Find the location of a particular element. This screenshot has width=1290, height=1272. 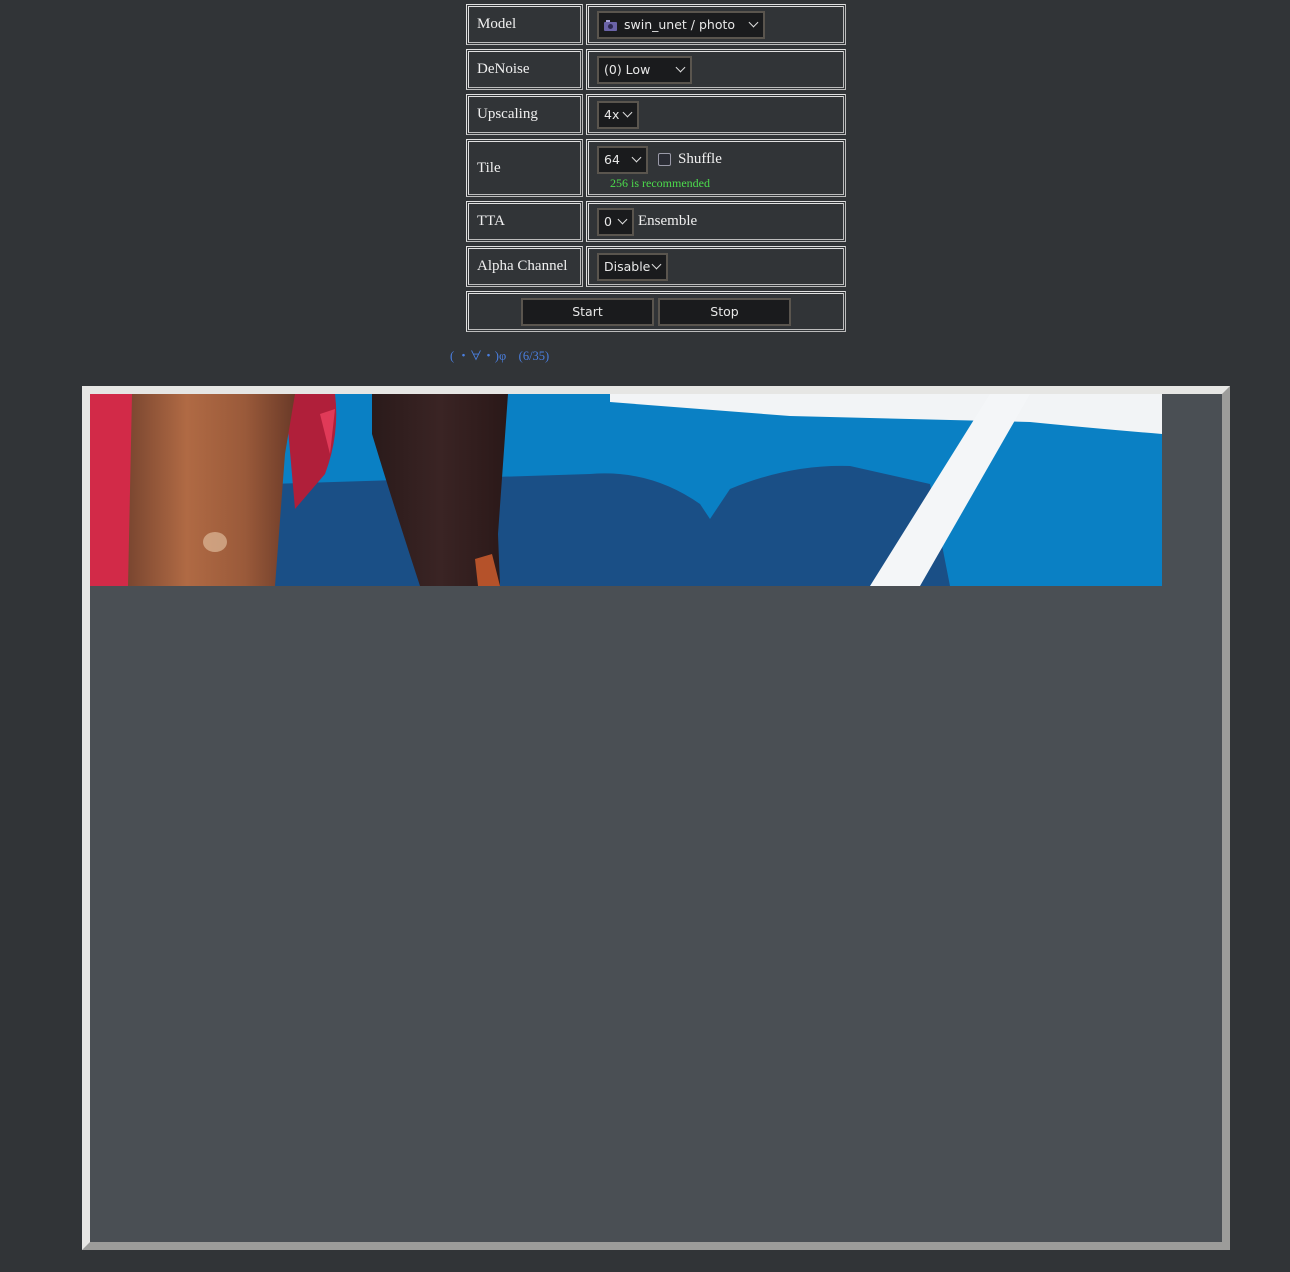

model-row: Model swin_unet / photo is located at coordinates (656, 24).